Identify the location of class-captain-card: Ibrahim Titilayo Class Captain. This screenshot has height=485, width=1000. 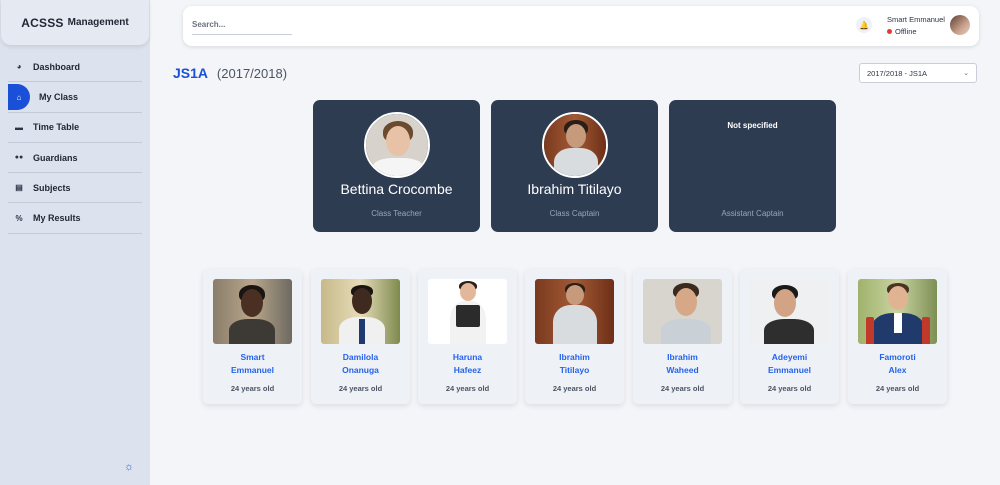
(574, 166).